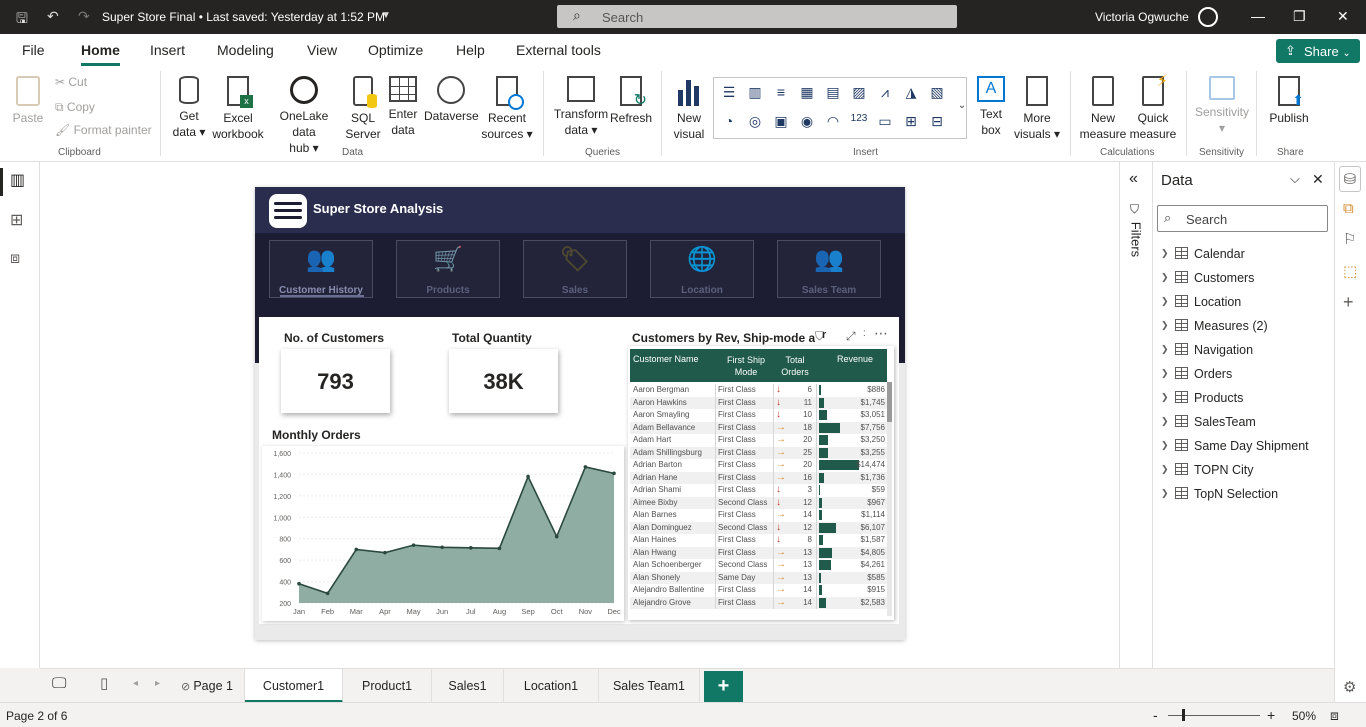 This screenshot has height=727, width=1366. Describe the element at coordinates (1318, 51) in the screenshot. I see `share-button: ⇪ Share ⌄` at that location.